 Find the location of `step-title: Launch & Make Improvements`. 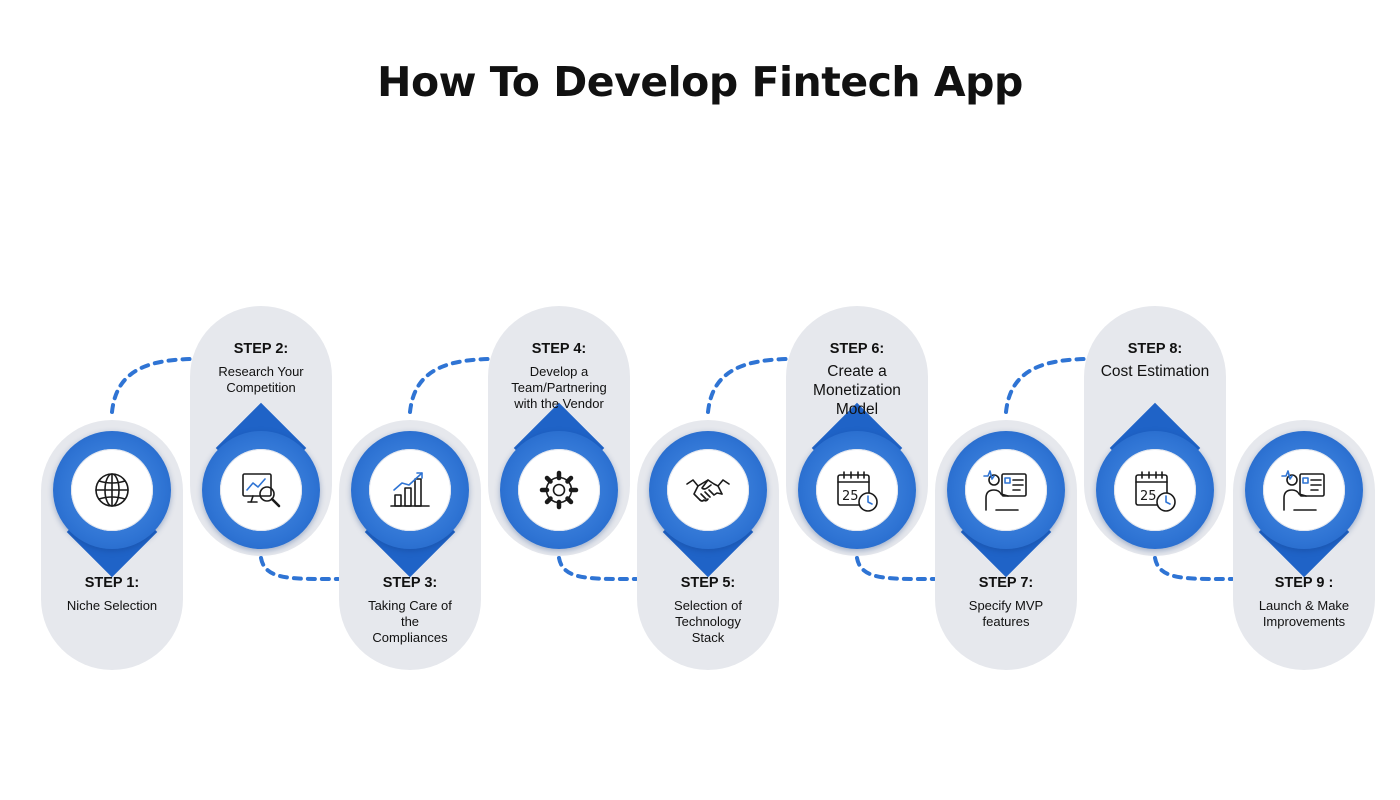

step-title: Launch & Make Improvements is located at coordinates (1304, 613).